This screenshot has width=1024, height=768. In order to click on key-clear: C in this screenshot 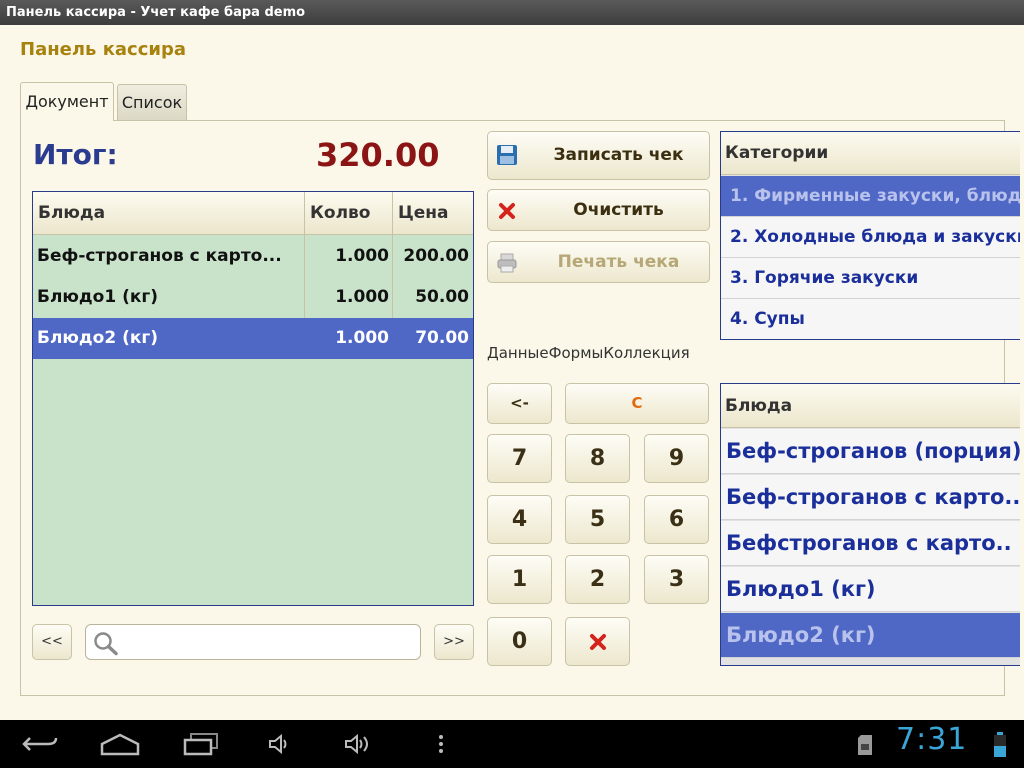, I will do `click(637, 403)`.